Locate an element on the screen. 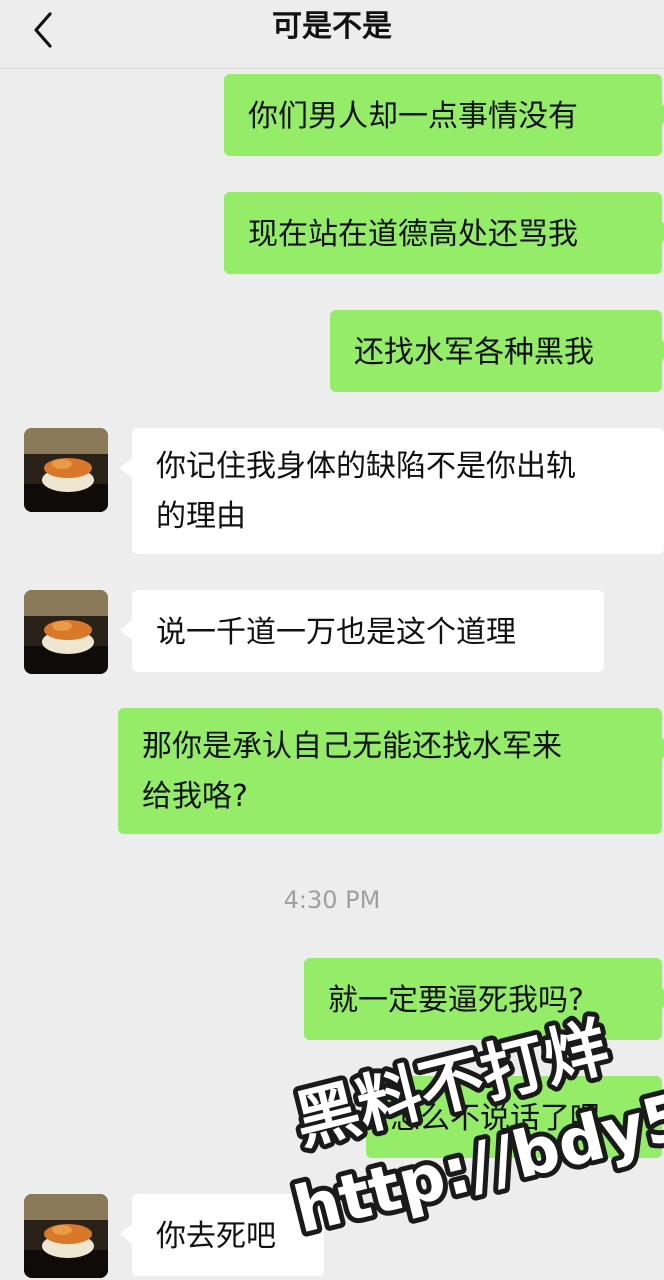 This screenshot has width=664, height=1280. outgoing-message: 现在站在道德高处还骂我 is located at coordinates (444, 233).